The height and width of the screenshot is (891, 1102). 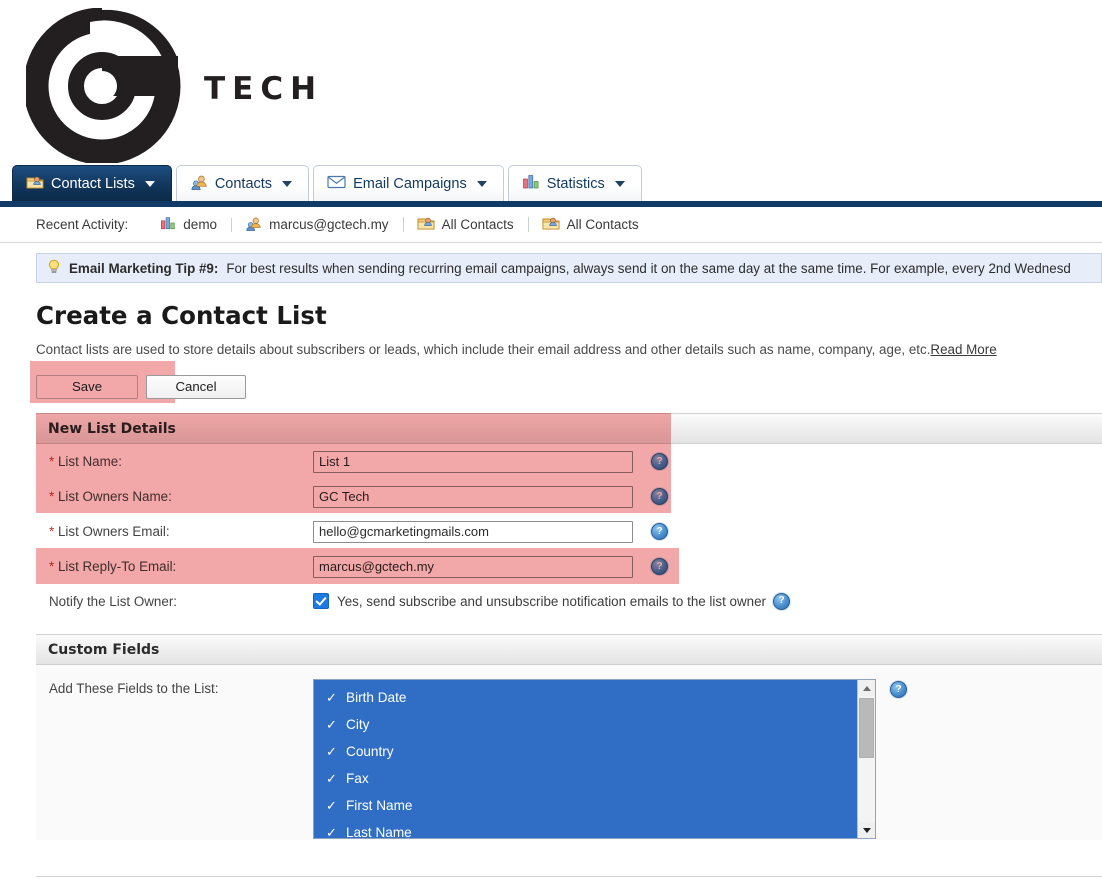 What do you see at coordinates (473, 566) in the screenshot?
I see `list-reply-to-email-input` at bounding box center [473, 566].